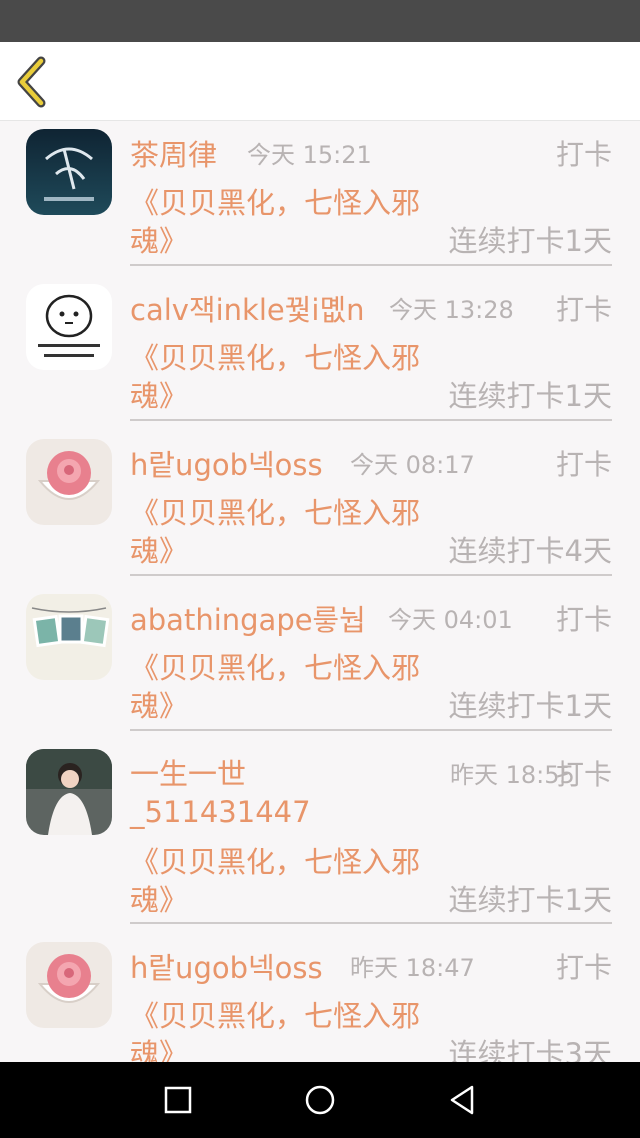  I want to click on user-name: abathingape릏눱, so click(248, 620).